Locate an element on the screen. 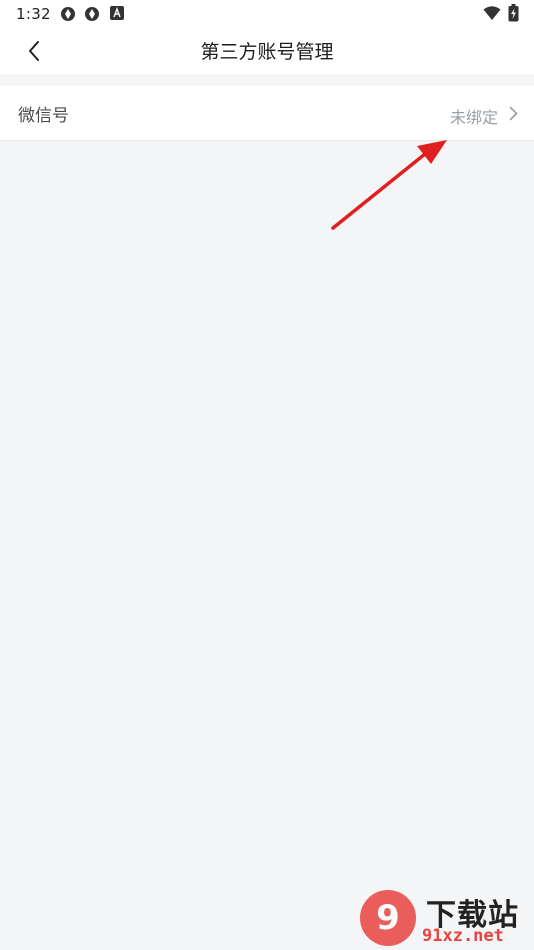 The image size is (534, 950). status-time: 1:32 is located at coordinates (33, 14).